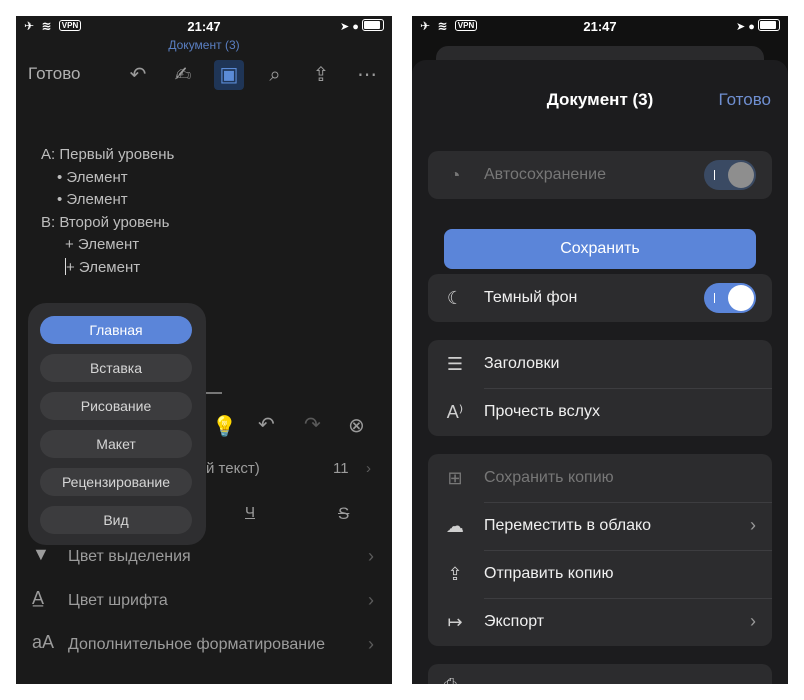 The height and width of the screenshot is (700, 804). Describe the element at coordinates (730, 298) in the screenshot. I see `dark-bg-toggle` at that location.